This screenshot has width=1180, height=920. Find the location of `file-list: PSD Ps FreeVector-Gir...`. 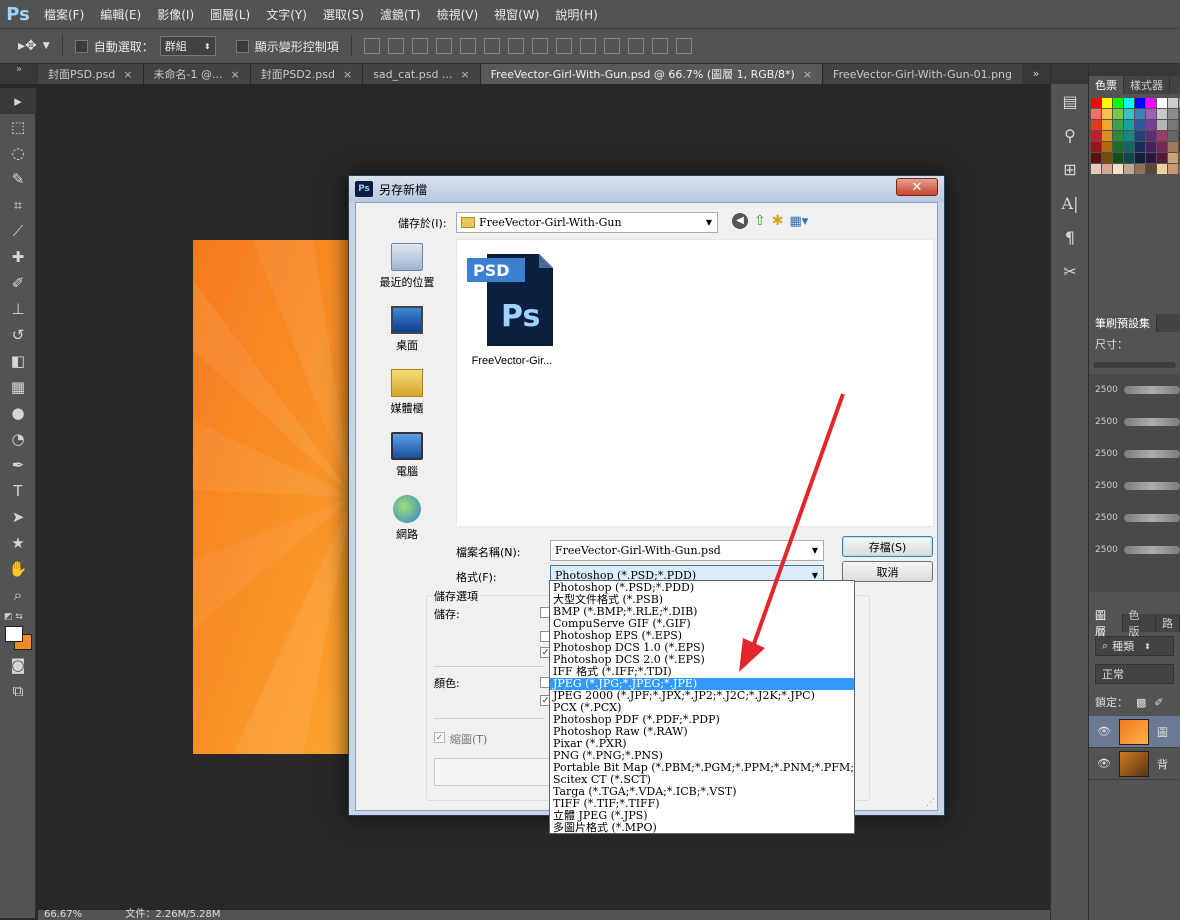

file-list: PSD Ps FreeVector-Gir... is located at coordinates (695, 383).